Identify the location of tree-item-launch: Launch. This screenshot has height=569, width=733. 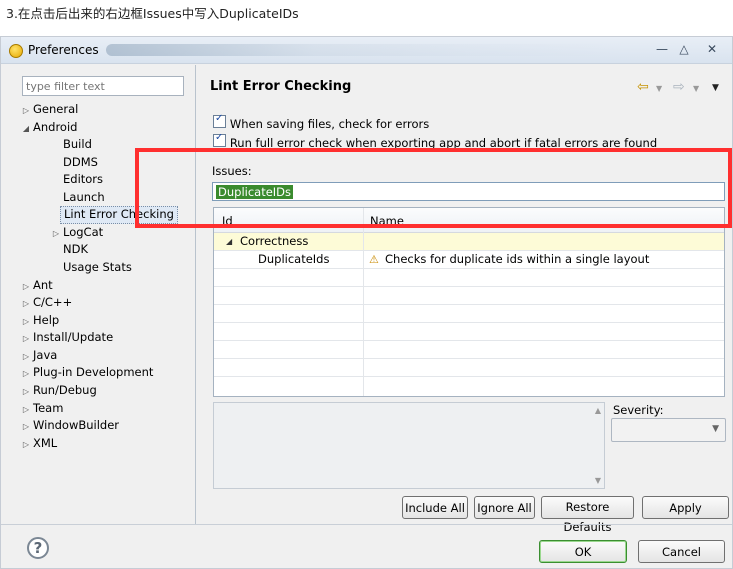
(84, 197).